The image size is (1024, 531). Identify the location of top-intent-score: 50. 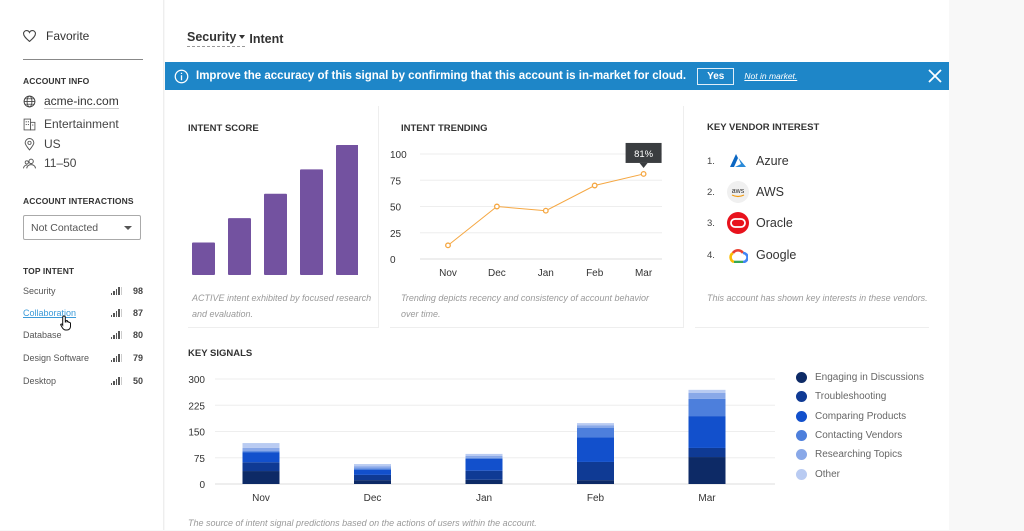
(137, 381).